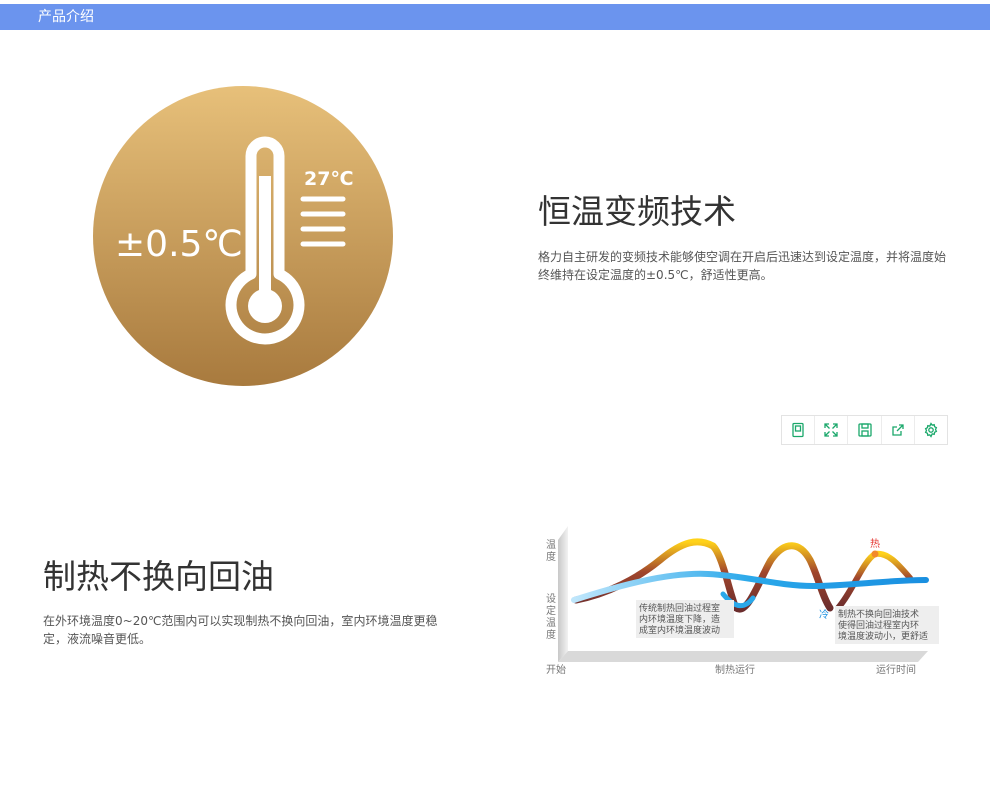 The image size is (990, 805). I want to click on note-left-line: 成室内环境温度波动, so click(679, 630).